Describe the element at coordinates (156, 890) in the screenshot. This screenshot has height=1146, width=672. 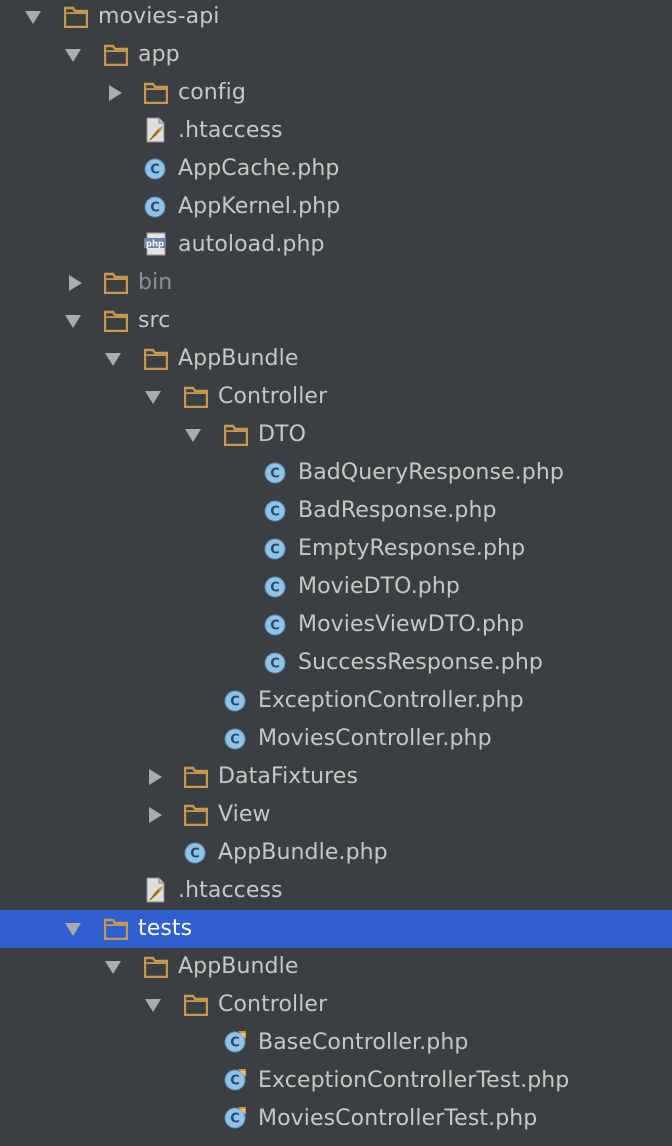
I see `htaccess-file-icon` at that location.